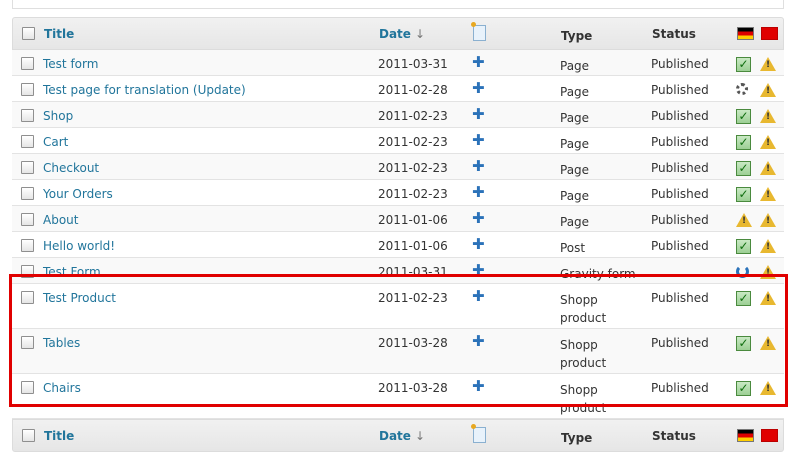 This screenshot has height=452, width=792. Describe the element at coordinates (402, 436) in the screenshot. I see `column-date-footer: Date ↓` at that location.